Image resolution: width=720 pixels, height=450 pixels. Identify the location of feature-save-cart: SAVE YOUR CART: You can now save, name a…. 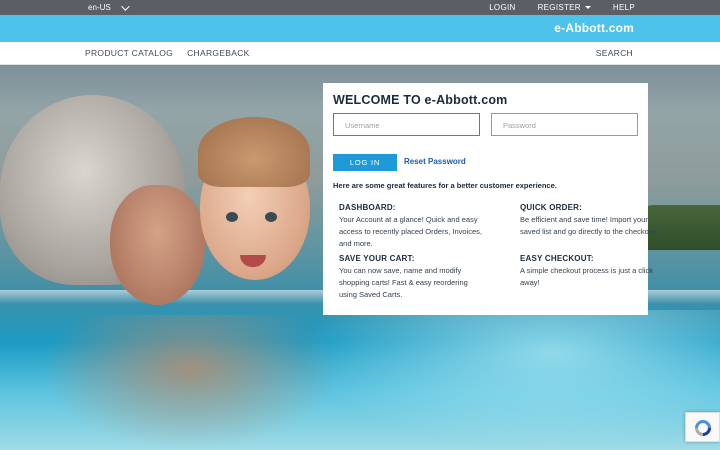
(411, 277).